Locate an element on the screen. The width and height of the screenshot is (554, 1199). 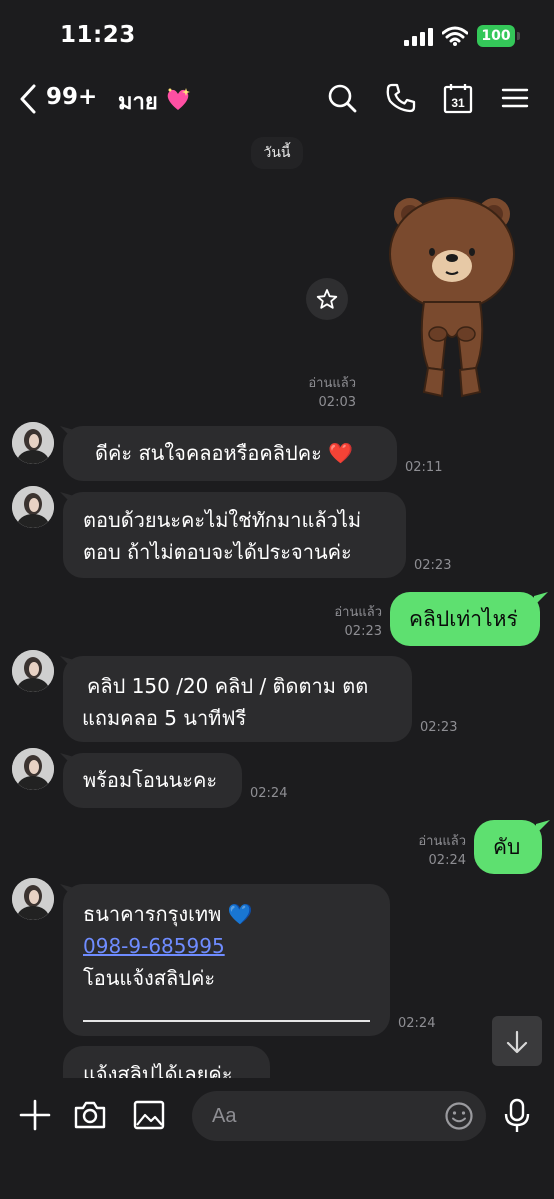
star-icon is located at coordinates (327, 299).